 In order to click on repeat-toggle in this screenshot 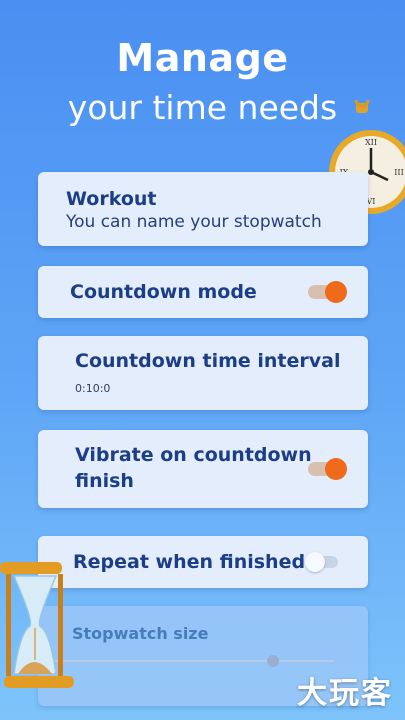, I will do `click(321, 562)`.